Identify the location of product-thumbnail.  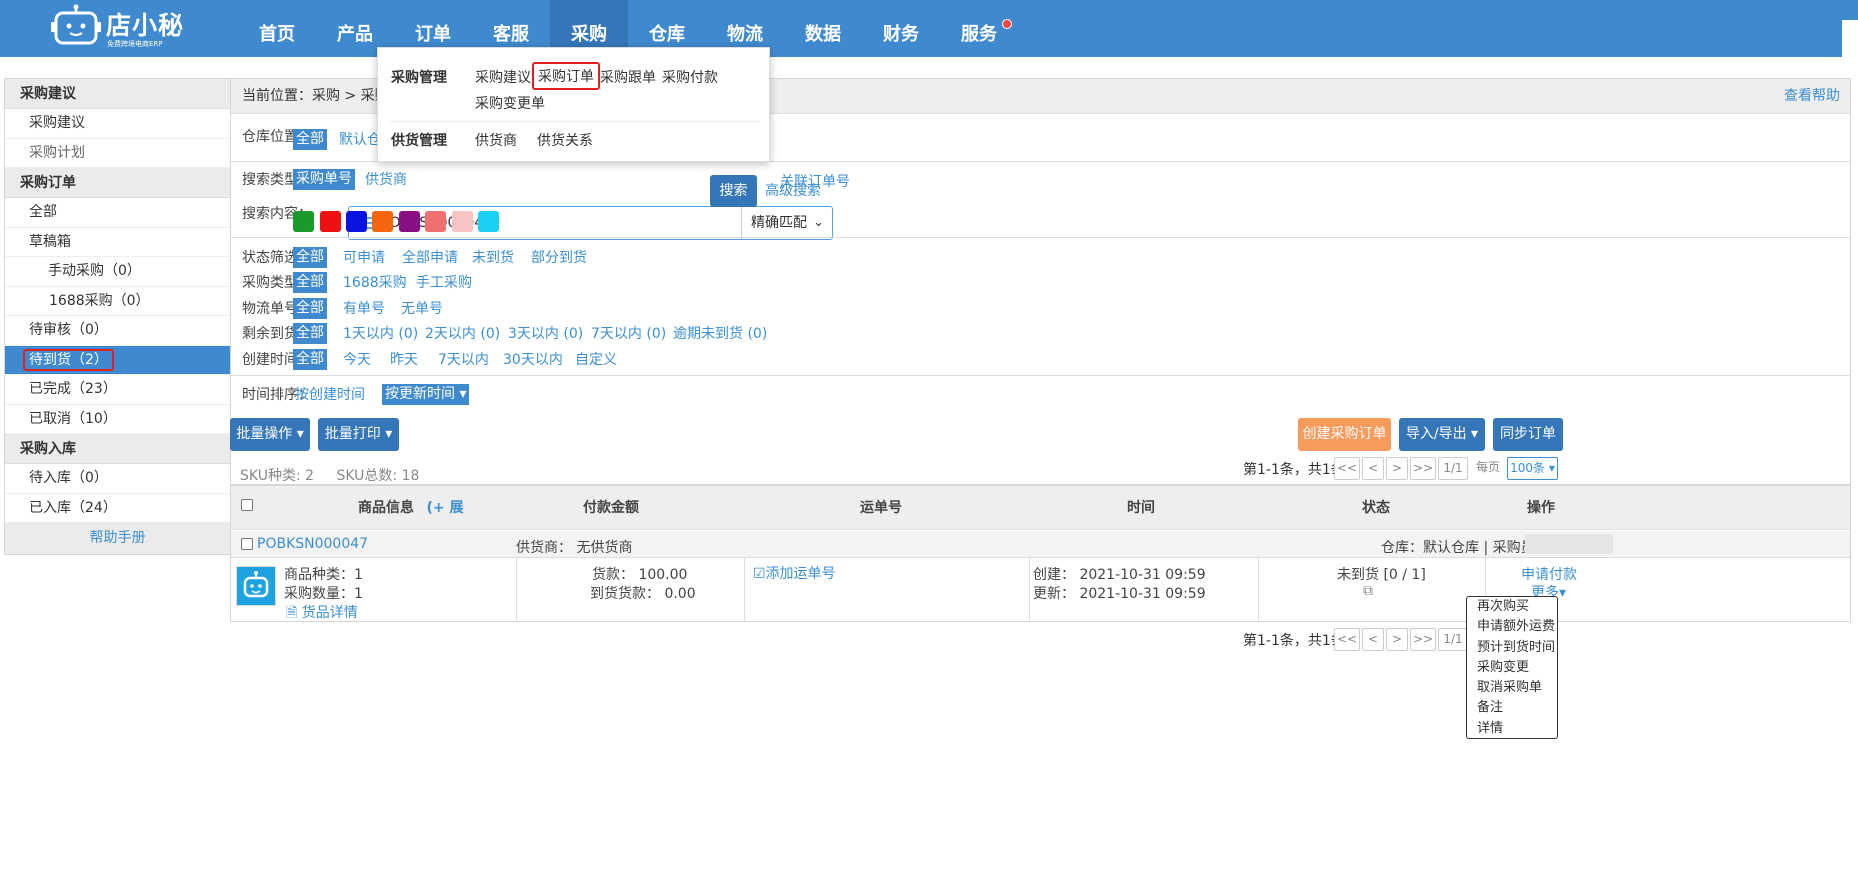
(256, 586).